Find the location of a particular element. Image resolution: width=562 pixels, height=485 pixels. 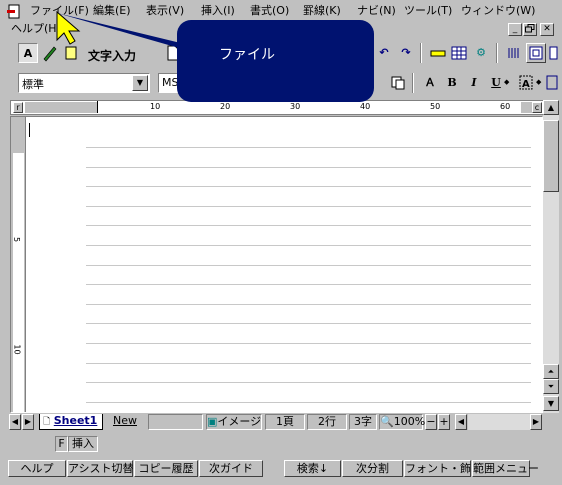

underline-dropdown-icon: ◆ is located at coordinates (506, 82).